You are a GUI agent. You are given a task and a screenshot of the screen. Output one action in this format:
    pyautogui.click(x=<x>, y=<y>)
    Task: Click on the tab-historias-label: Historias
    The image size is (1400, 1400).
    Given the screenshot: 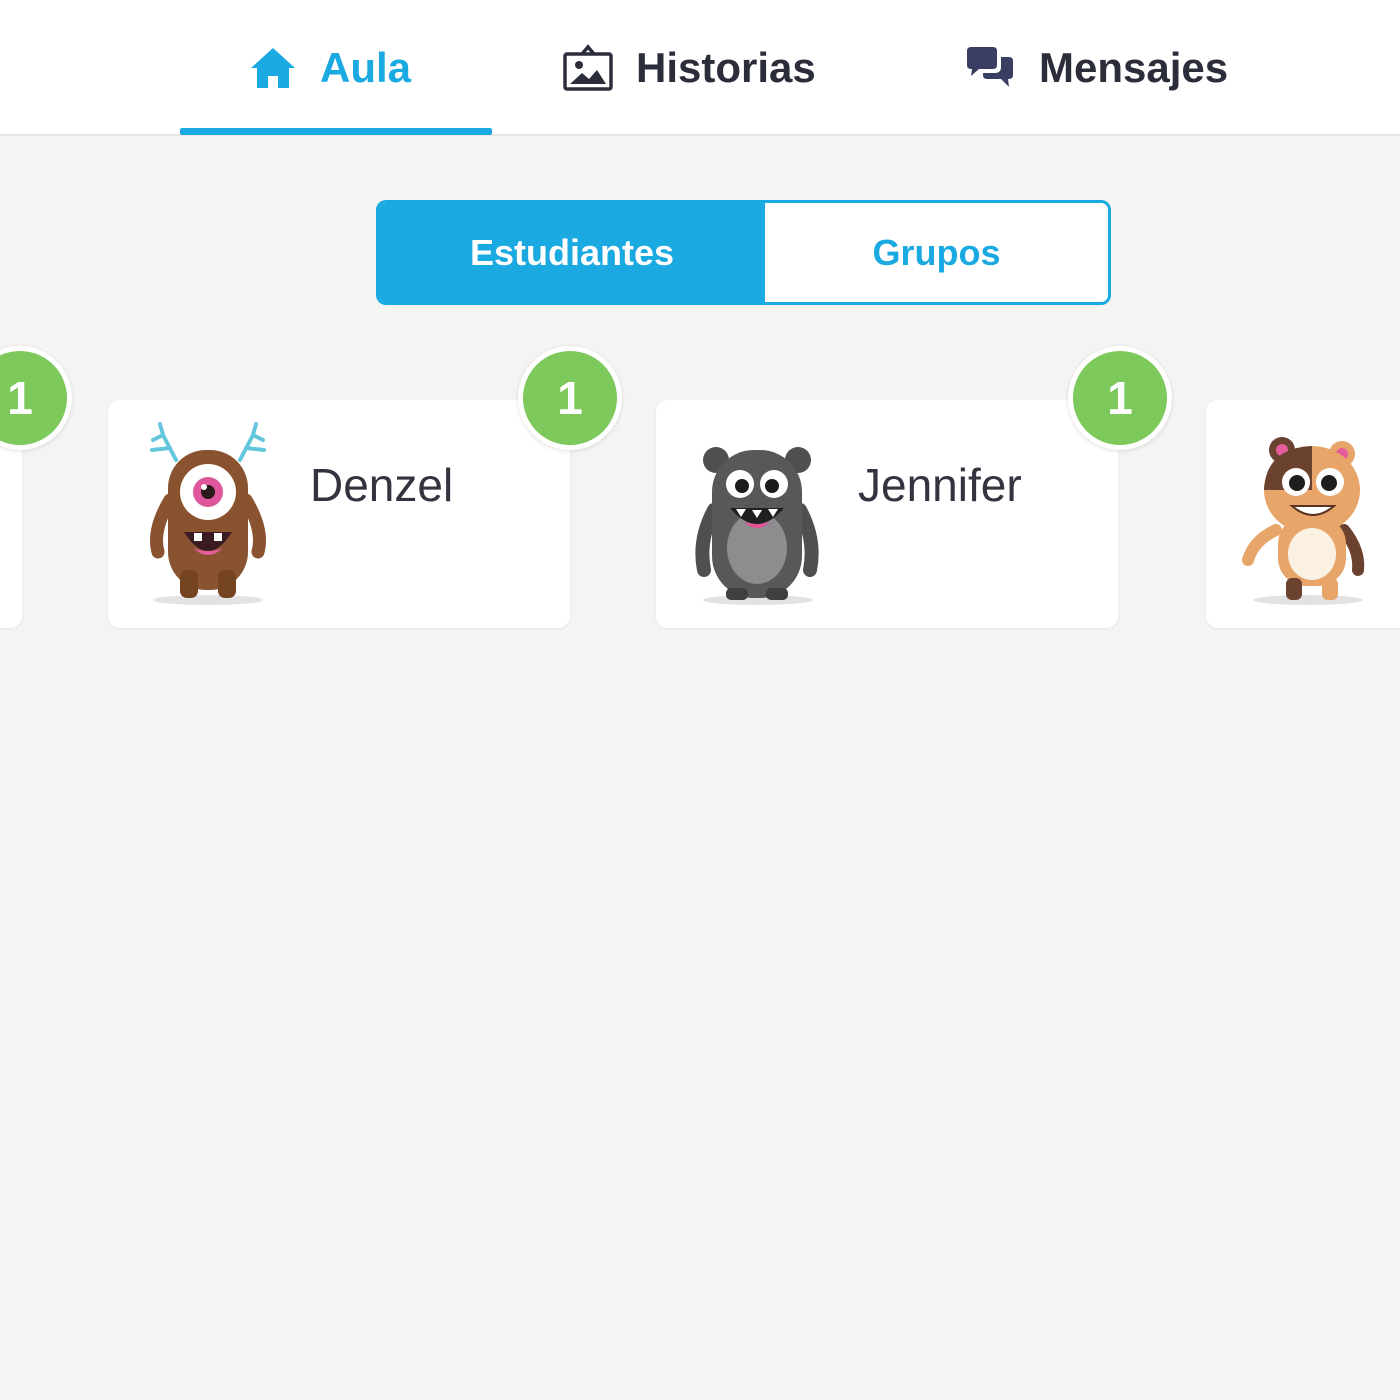 What is the action you would take?
    pyautogui.click(x=726, y=67)
    